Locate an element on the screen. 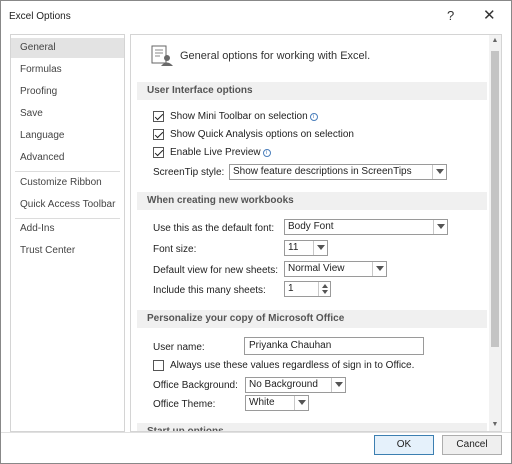 This screenshot has height=464, width=512. default-view-select: Normal View is located at coordinates (335, 269).